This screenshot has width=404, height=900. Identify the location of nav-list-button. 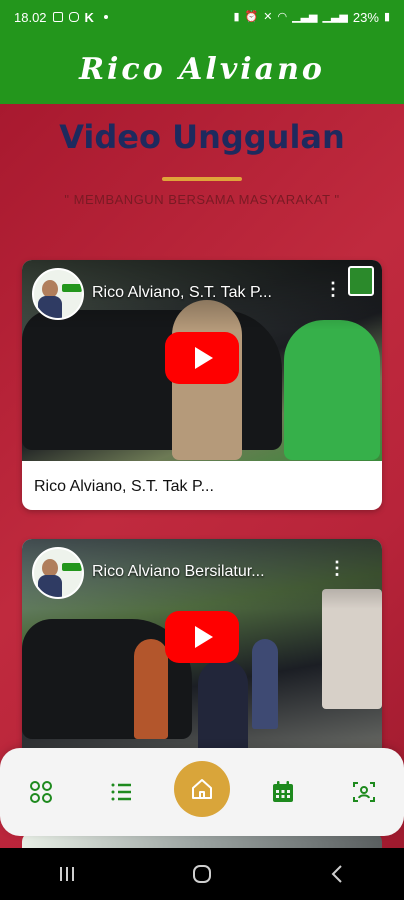
(121, 792).